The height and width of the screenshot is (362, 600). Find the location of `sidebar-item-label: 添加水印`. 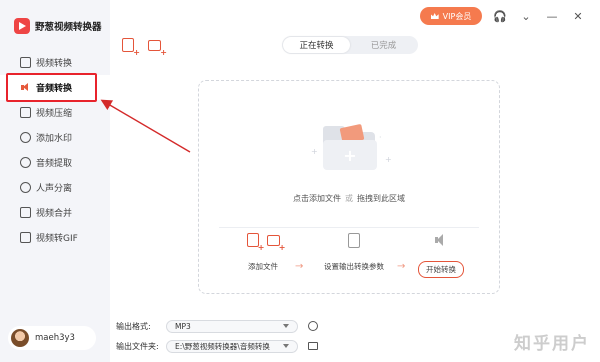

sidebar-item-label: 添加水印 is located at coordinates (54, 139).